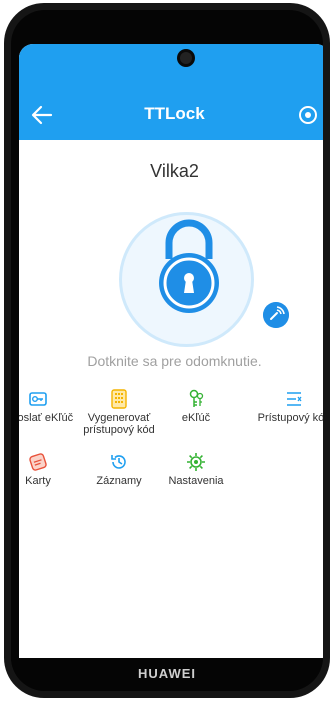 The width and height of the screenshot is (334, 701). Describe the element at coordinates (290, 418) in the screenshot. I see `menu-label: Prístupový kód` at that location.